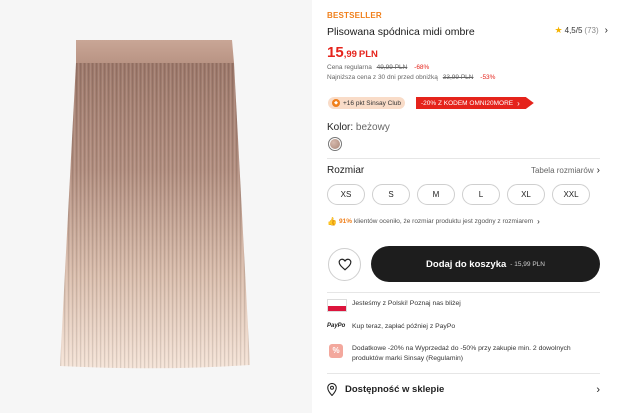 The image size is (620, 413). What do you see at coordinates (337, 305) in the screenshot?
I see `poland-flag-icon` at bounding box center [337, 305].